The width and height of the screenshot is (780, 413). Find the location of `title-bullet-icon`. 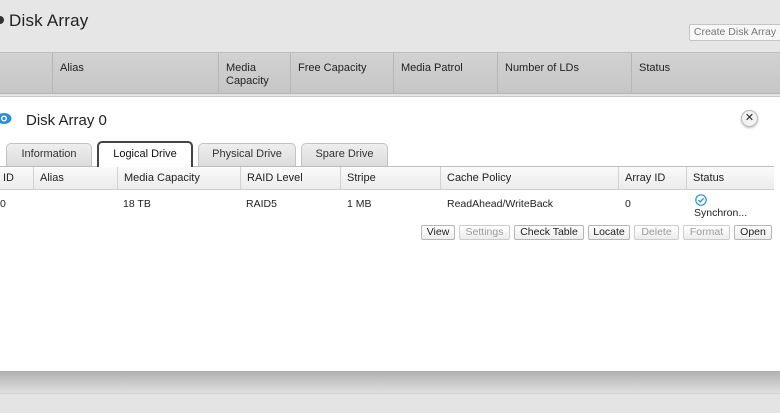

title-bullet-icon is located at coordinates (2, 20).